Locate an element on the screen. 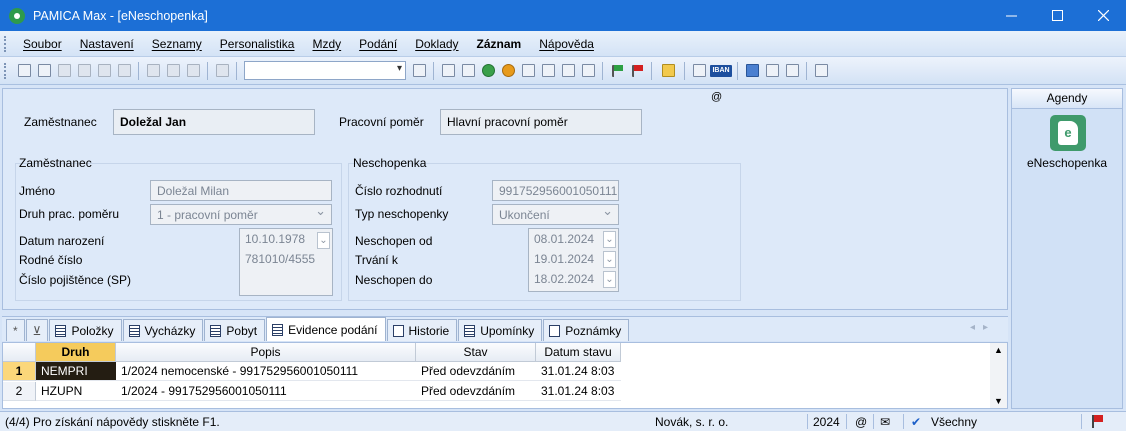  open-window-icon is located at coordinates (24, 71).